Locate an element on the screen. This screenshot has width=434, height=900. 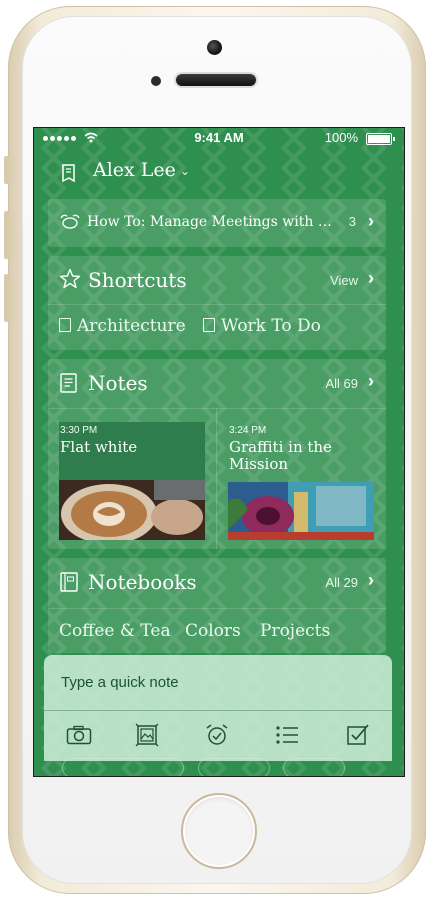
quick-note-bar: Type a quick note is located at coordinates (218, 708).